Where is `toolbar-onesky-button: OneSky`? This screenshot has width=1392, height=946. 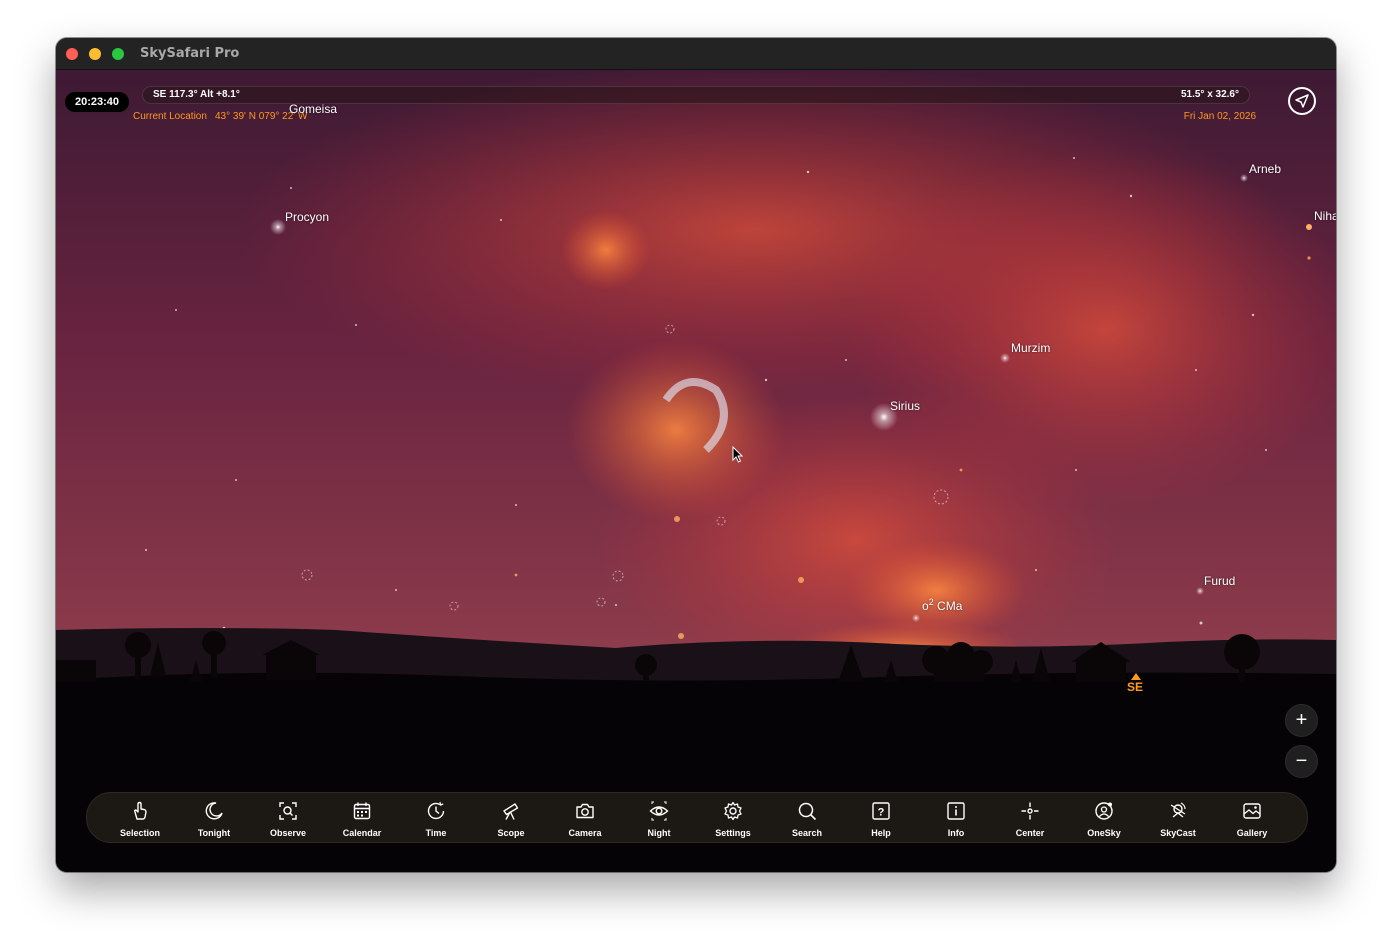 toolbar-onesky-button: OneSky is located at coordinates (1104, 818).